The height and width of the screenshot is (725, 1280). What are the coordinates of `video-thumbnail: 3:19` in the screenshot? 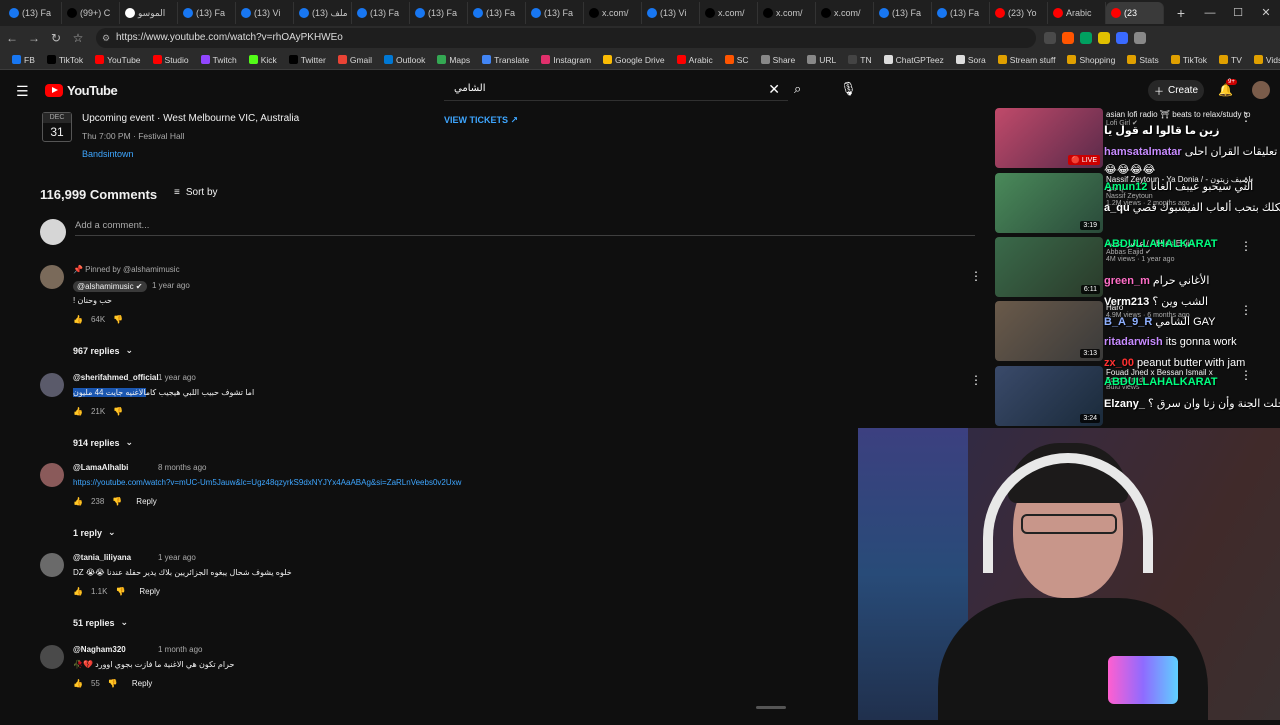 It's located at (1049, 203).